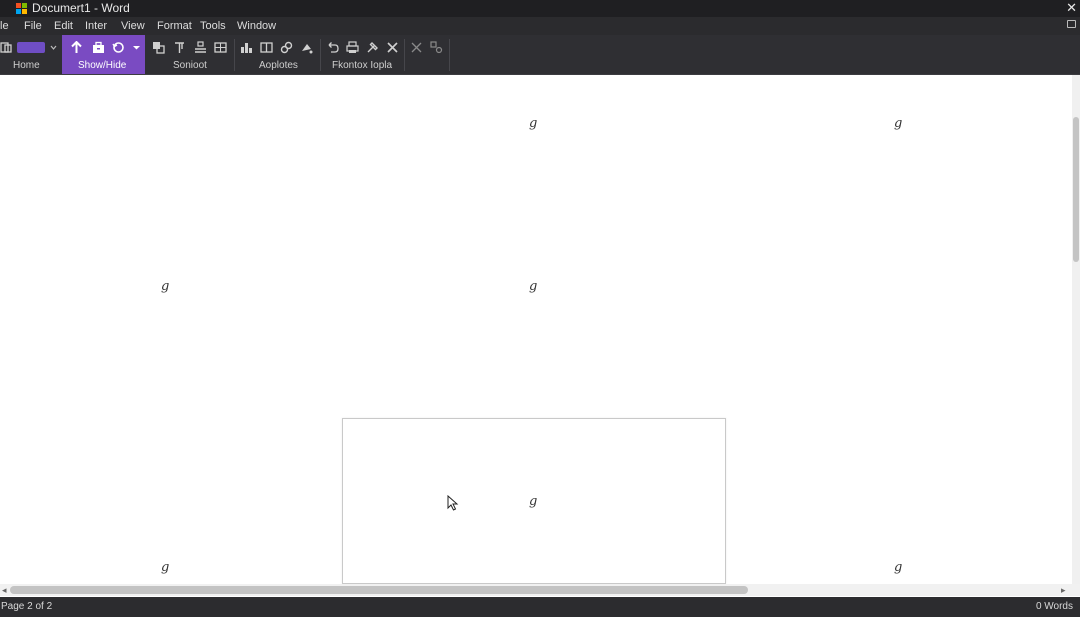 The width and height of the screenshot is (1080, 617). Describe the element at coordinates (102, 65) in the screenshot. I see `group-label-show-hide: Show/Hide` at that location.